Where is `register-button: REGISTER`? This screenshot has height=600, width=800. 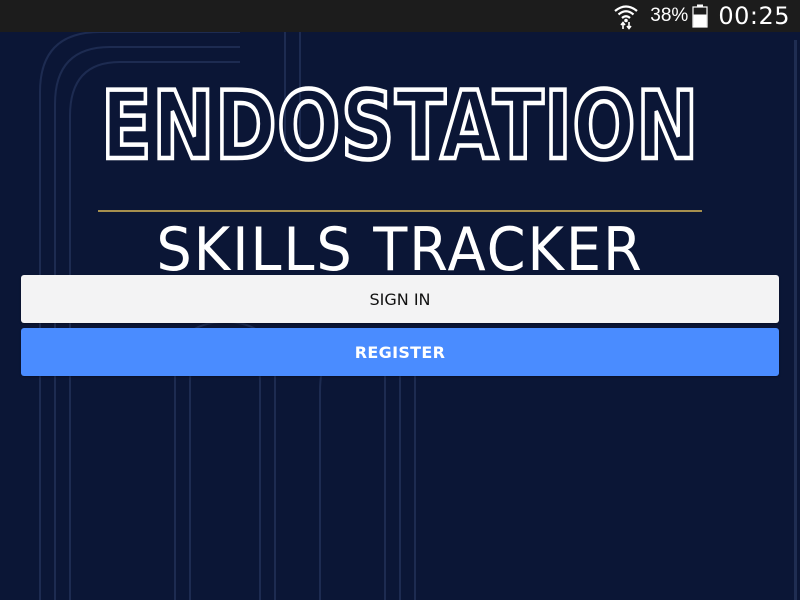
register-button: REGISTER is located at coordinates (400, 352).